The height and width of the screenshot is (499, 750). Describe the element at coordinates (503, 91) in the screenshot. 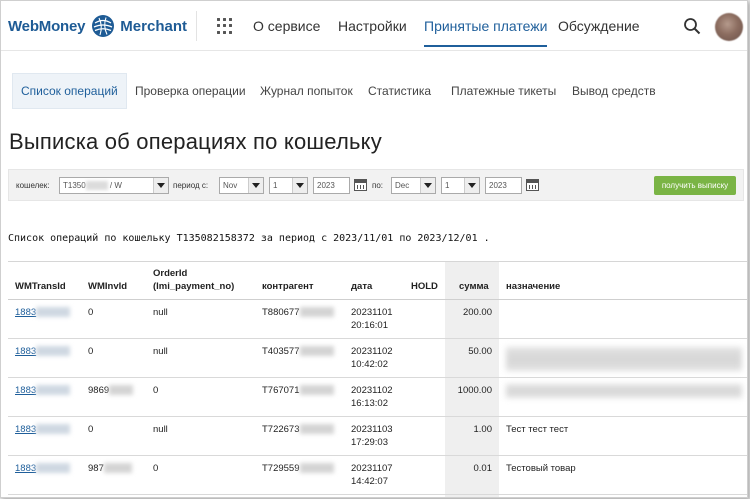

I see `tab-payment-tickets: Платежные тикеты` at that location.